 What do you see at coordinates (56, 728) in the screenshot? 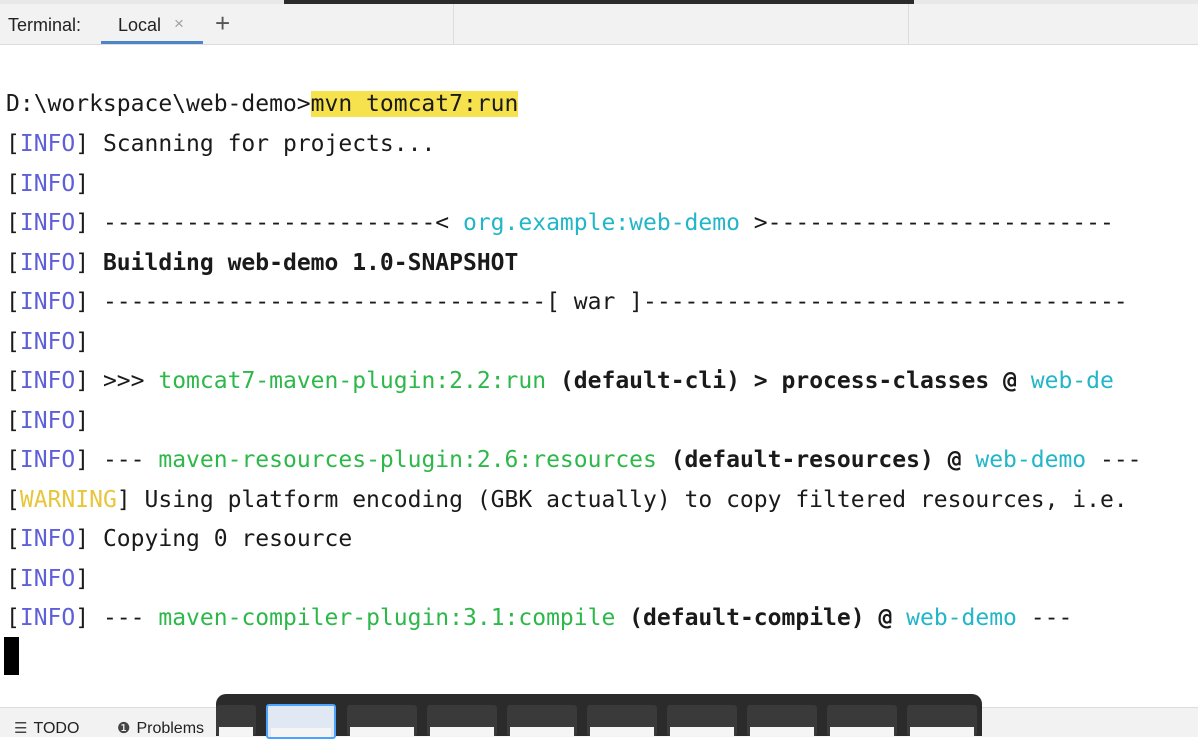
I see `todo-label: TODO` at bounding box center [56, 728].